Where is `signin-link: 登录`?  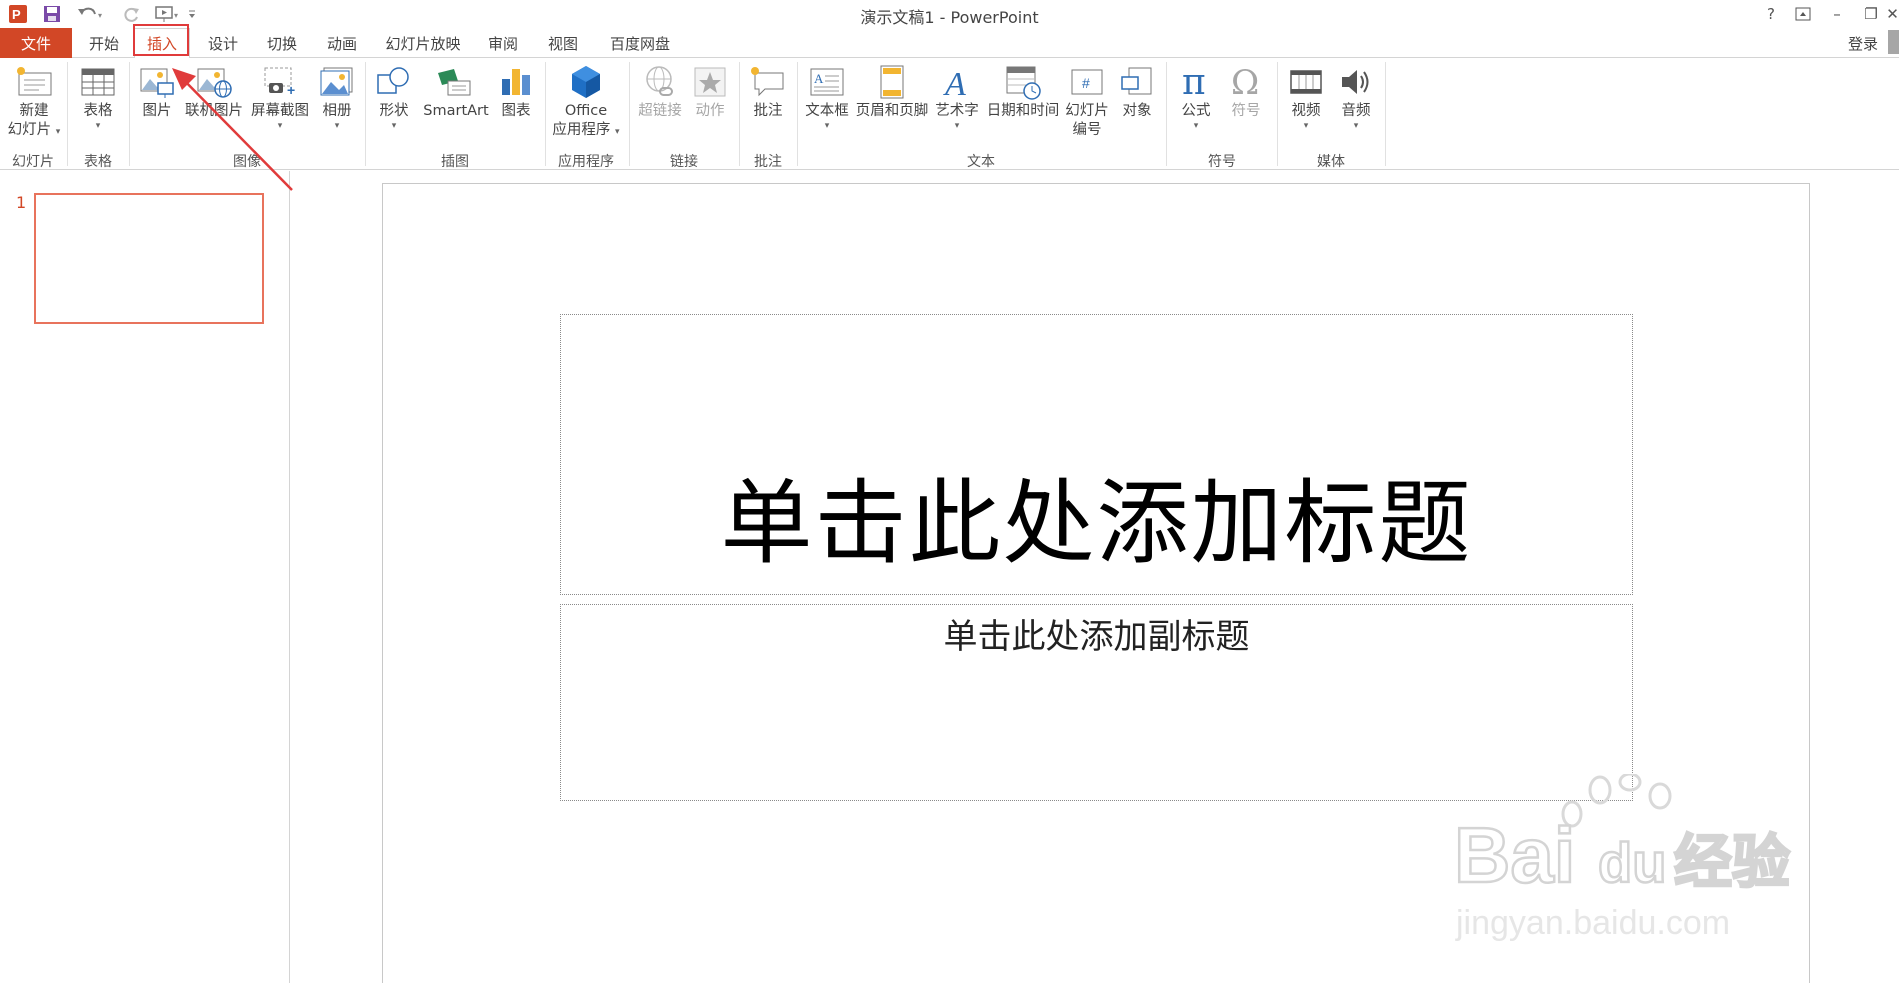 signin-link: 登录 is located at coordinates (1863, 43).